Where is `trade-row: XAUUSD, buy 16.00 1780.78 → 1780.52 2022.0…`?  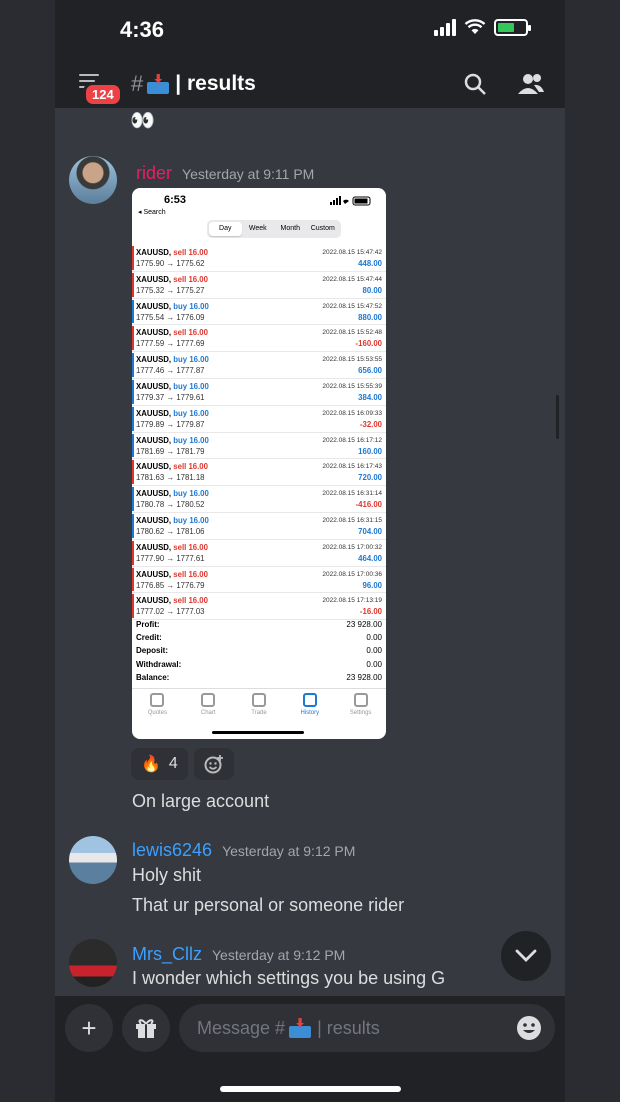
trade-row: XAUUSD, buy 16.00 1780.78 → 1780.52 2022.0… is located at coordinates (259, 499).